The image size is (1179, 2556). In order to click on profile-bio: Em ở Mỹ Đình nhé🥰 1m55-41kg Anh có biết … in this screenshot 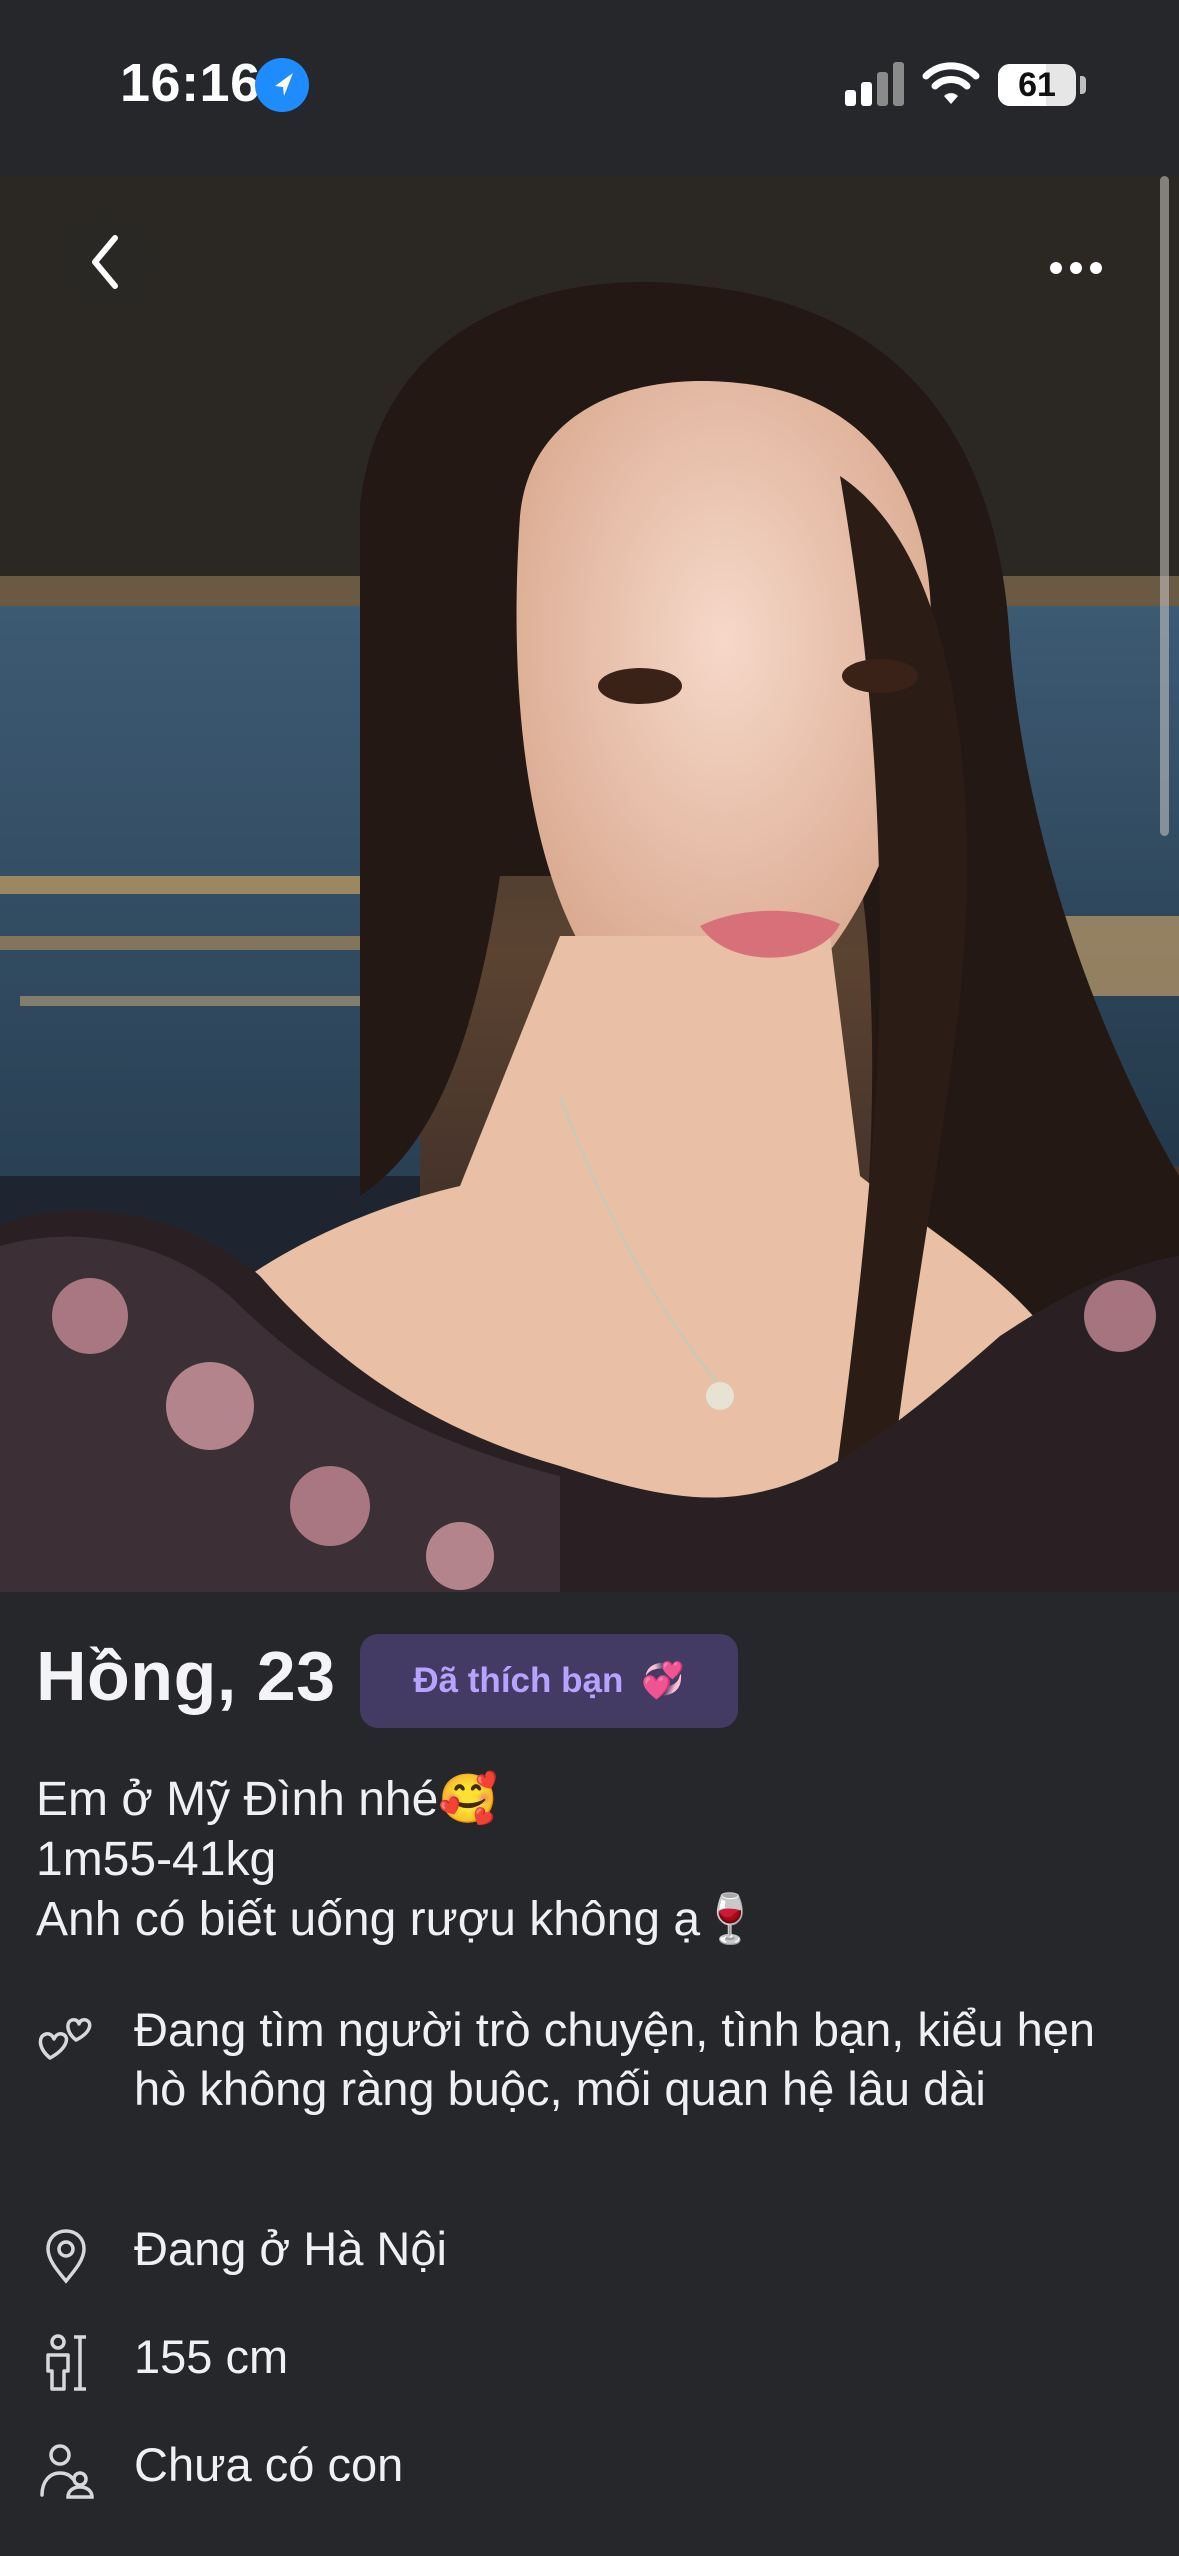, I will do `click(398, 1860)`.